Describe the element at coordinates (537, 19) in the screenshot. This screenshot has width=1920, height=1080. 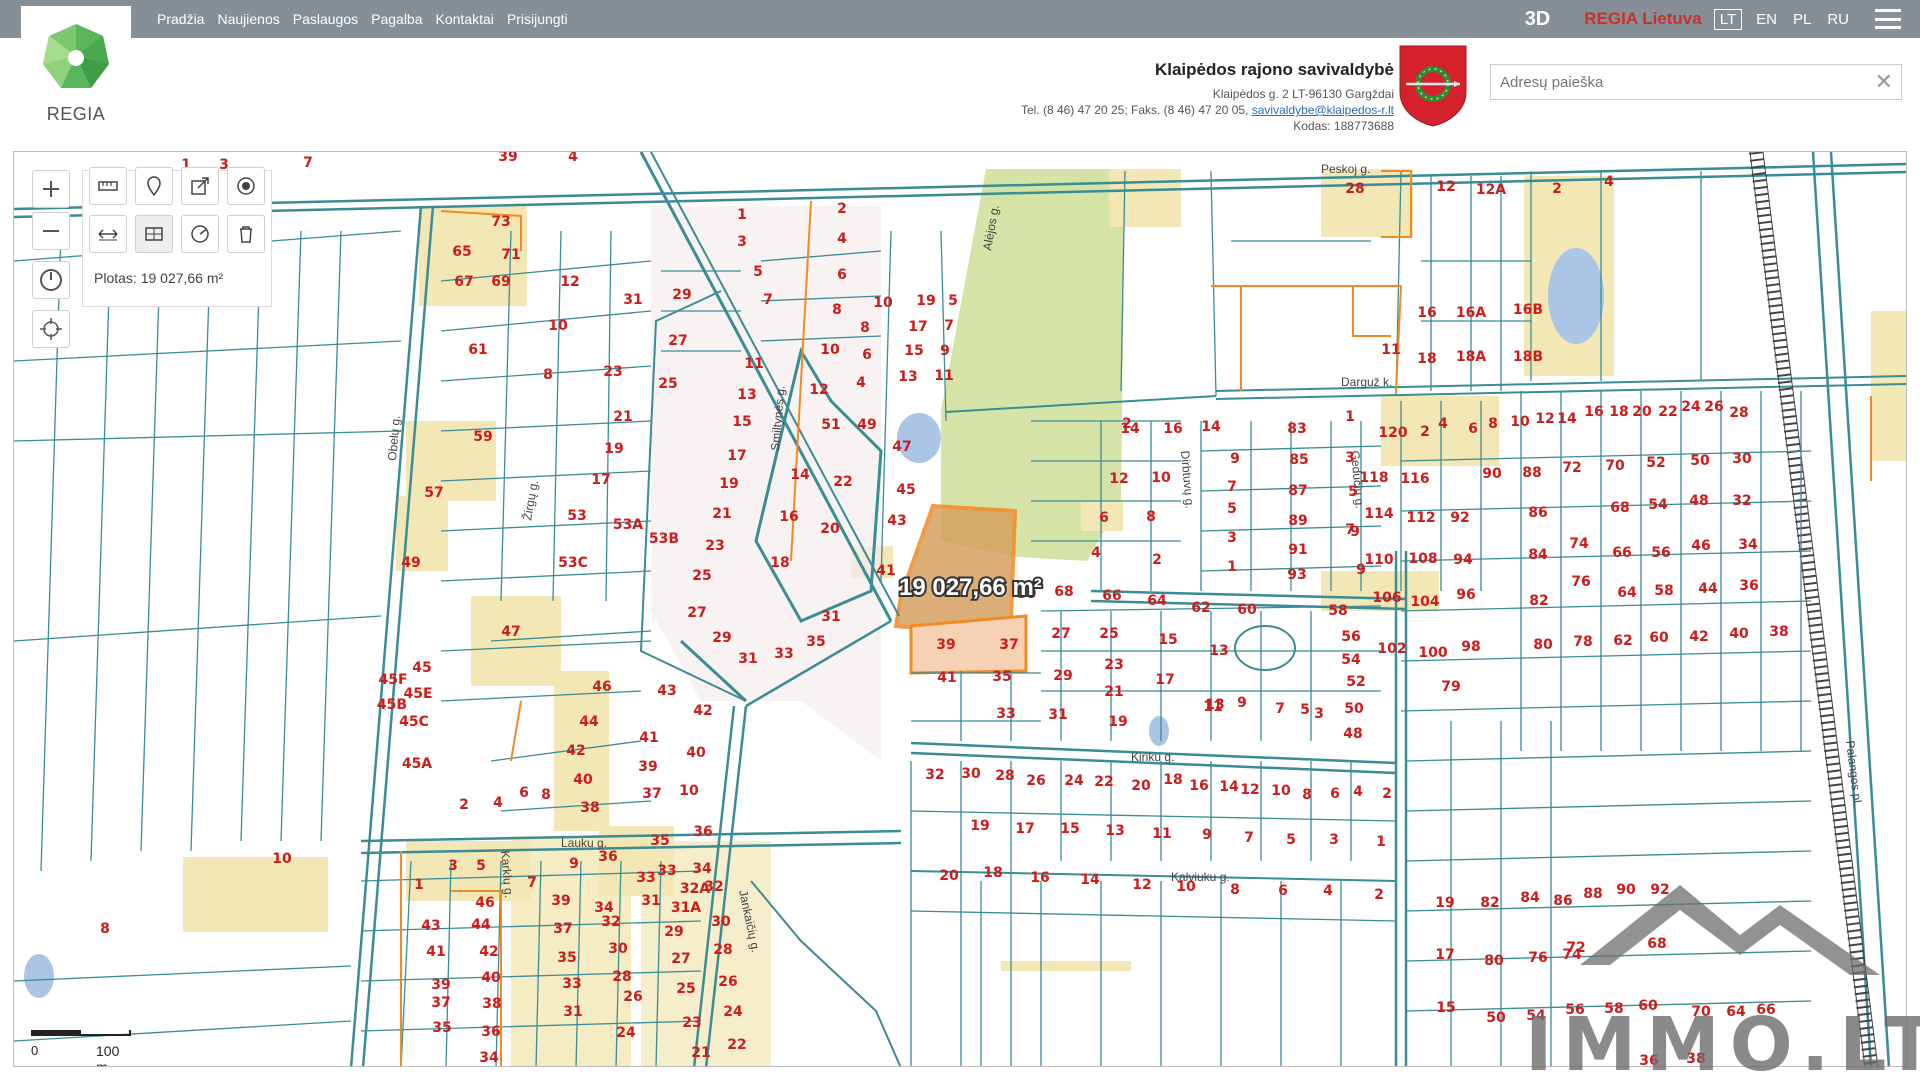
I see `nav-login: Prisijungti` at that location.